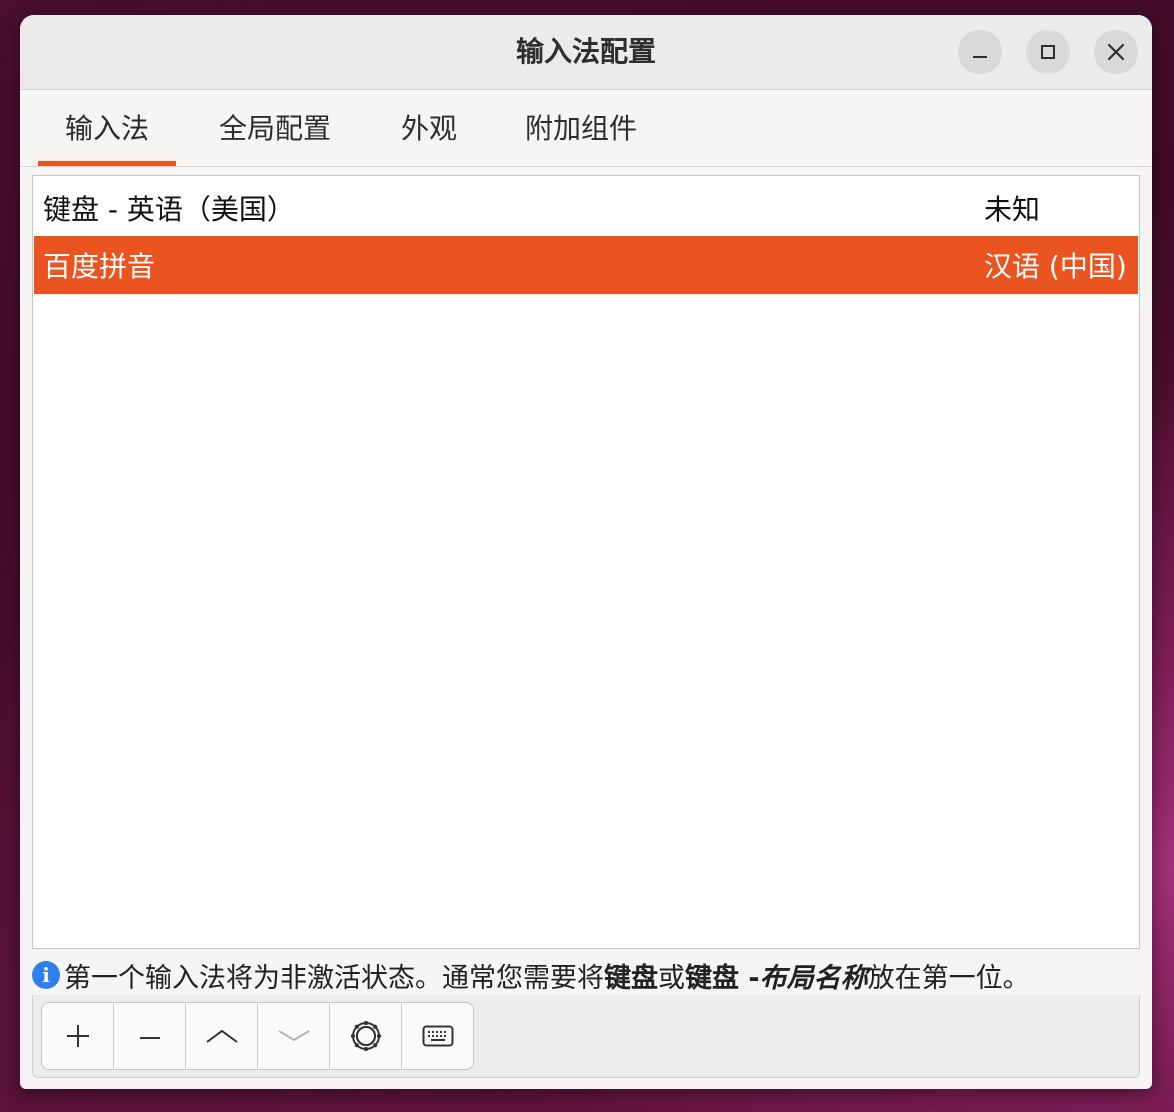 Image resolution: width=1174 pixels, height=1112 pixels. I want to click on gear-icon, so click(365, 1036).